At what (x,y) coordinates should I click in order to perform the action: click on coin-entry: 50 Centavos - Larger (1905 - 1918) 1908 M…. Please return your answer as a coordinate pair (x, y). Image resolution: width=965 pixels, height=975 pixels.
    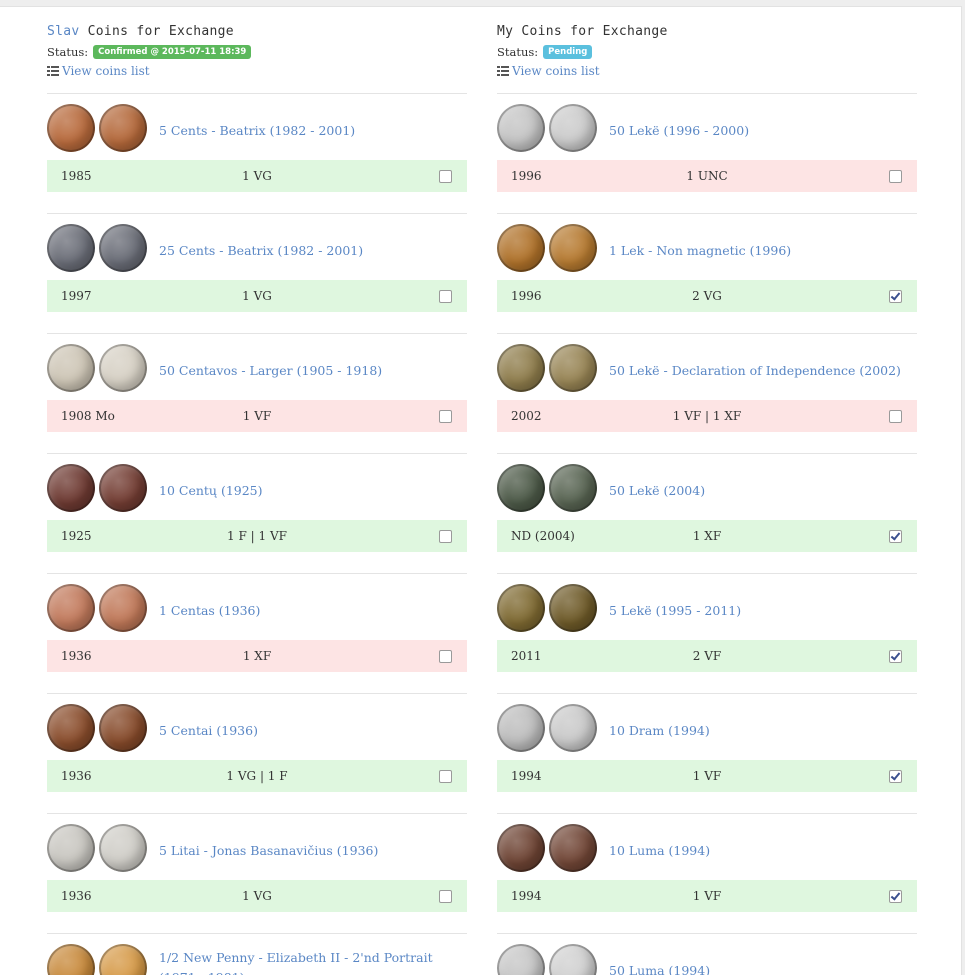
    Looking at the image, I should click on (257, 394).